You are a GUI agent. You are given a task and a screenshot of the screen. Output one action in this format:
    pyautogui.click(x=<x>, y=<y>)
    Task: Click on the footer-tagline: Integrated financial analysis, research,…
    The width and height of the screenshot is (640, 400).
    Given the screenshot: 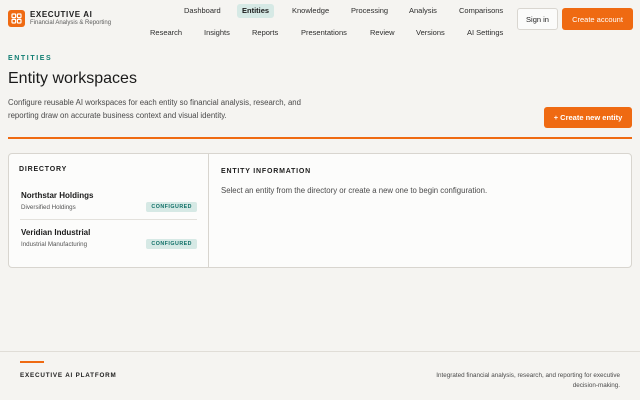 What is the action you would take?
    pyautogui.click(x=528, y=380)
    